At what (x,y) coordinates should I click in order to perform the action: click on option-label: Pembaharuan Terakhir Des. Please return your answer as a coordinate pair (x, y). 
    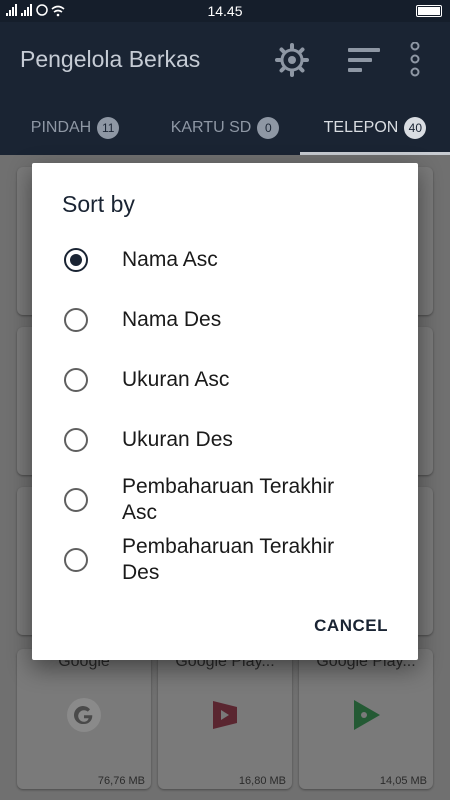
    Looking at the image, I should click on (228, 559).